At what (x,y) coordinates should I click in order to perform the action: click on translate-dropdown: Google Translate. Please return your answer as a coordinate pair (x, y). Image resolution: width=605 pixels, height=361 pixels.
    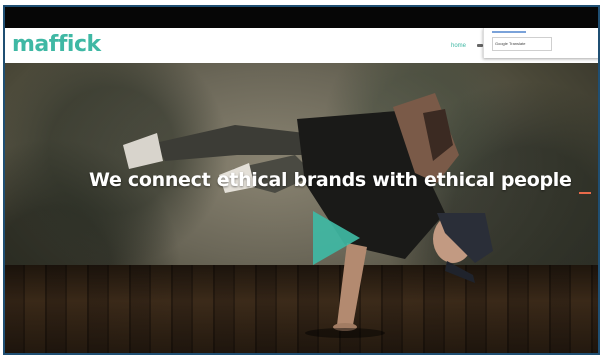
    Looking at the image, I should click on (540, 43).